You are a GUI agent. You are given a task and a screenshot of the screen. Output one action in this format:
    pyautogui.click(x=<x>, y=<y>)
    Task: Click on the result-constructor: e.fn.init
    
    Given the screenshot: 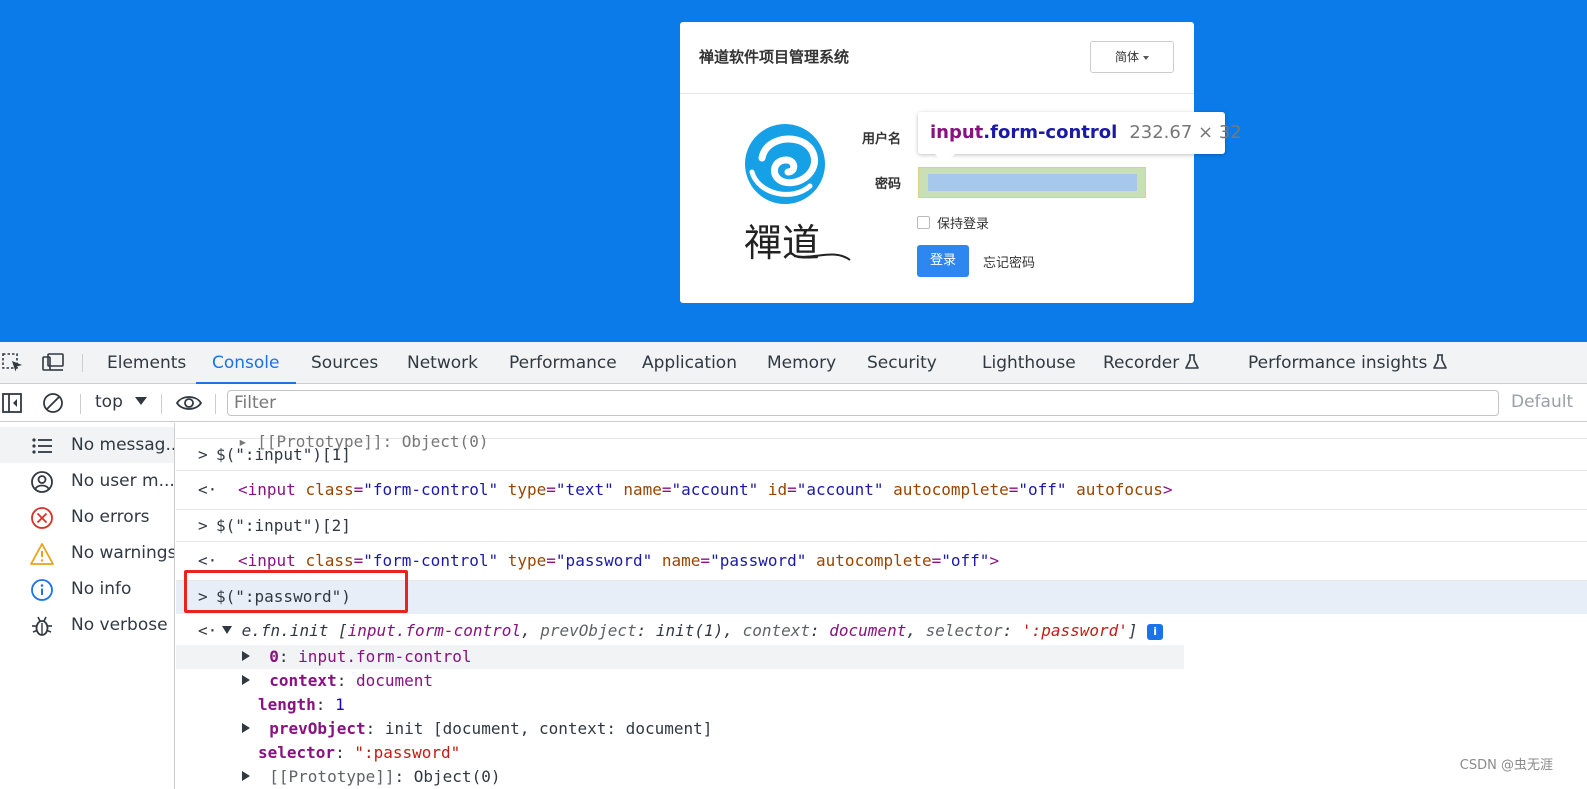 What is the action you would take?
    pyautogui.click(x=285, y=630)
    